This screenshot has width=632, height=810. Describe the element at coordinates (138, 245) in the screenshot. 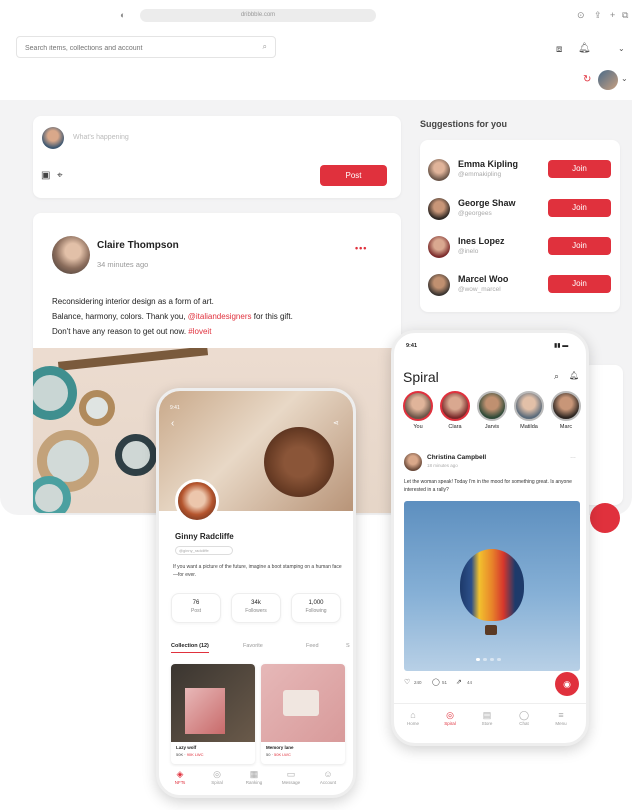

I see `post-author-name: Claire Thompson` at that location.